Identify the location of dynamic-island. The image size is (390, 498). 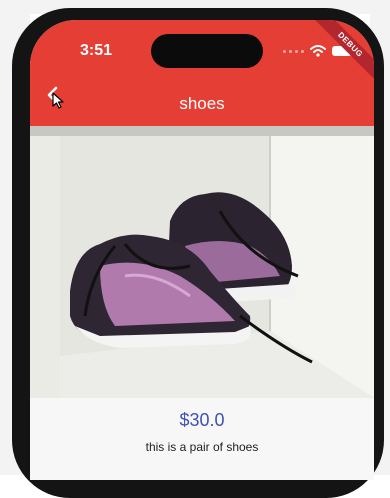
(207, 51).